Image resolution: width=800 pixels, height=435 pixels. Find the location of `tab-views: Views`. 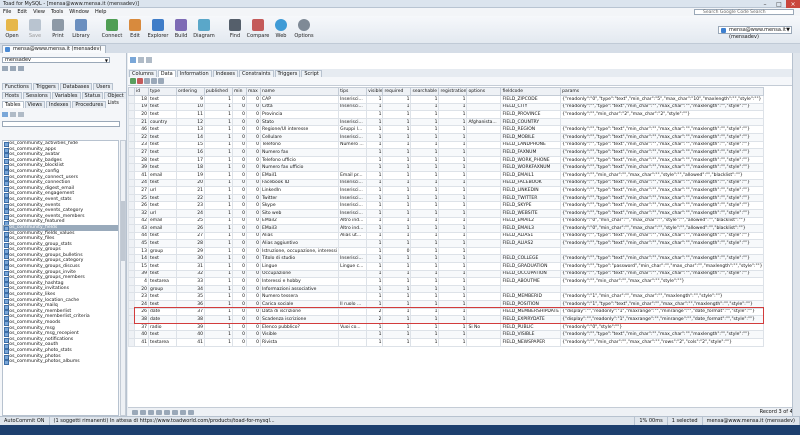

tab-views: Views is located at coordinates (35, 104).